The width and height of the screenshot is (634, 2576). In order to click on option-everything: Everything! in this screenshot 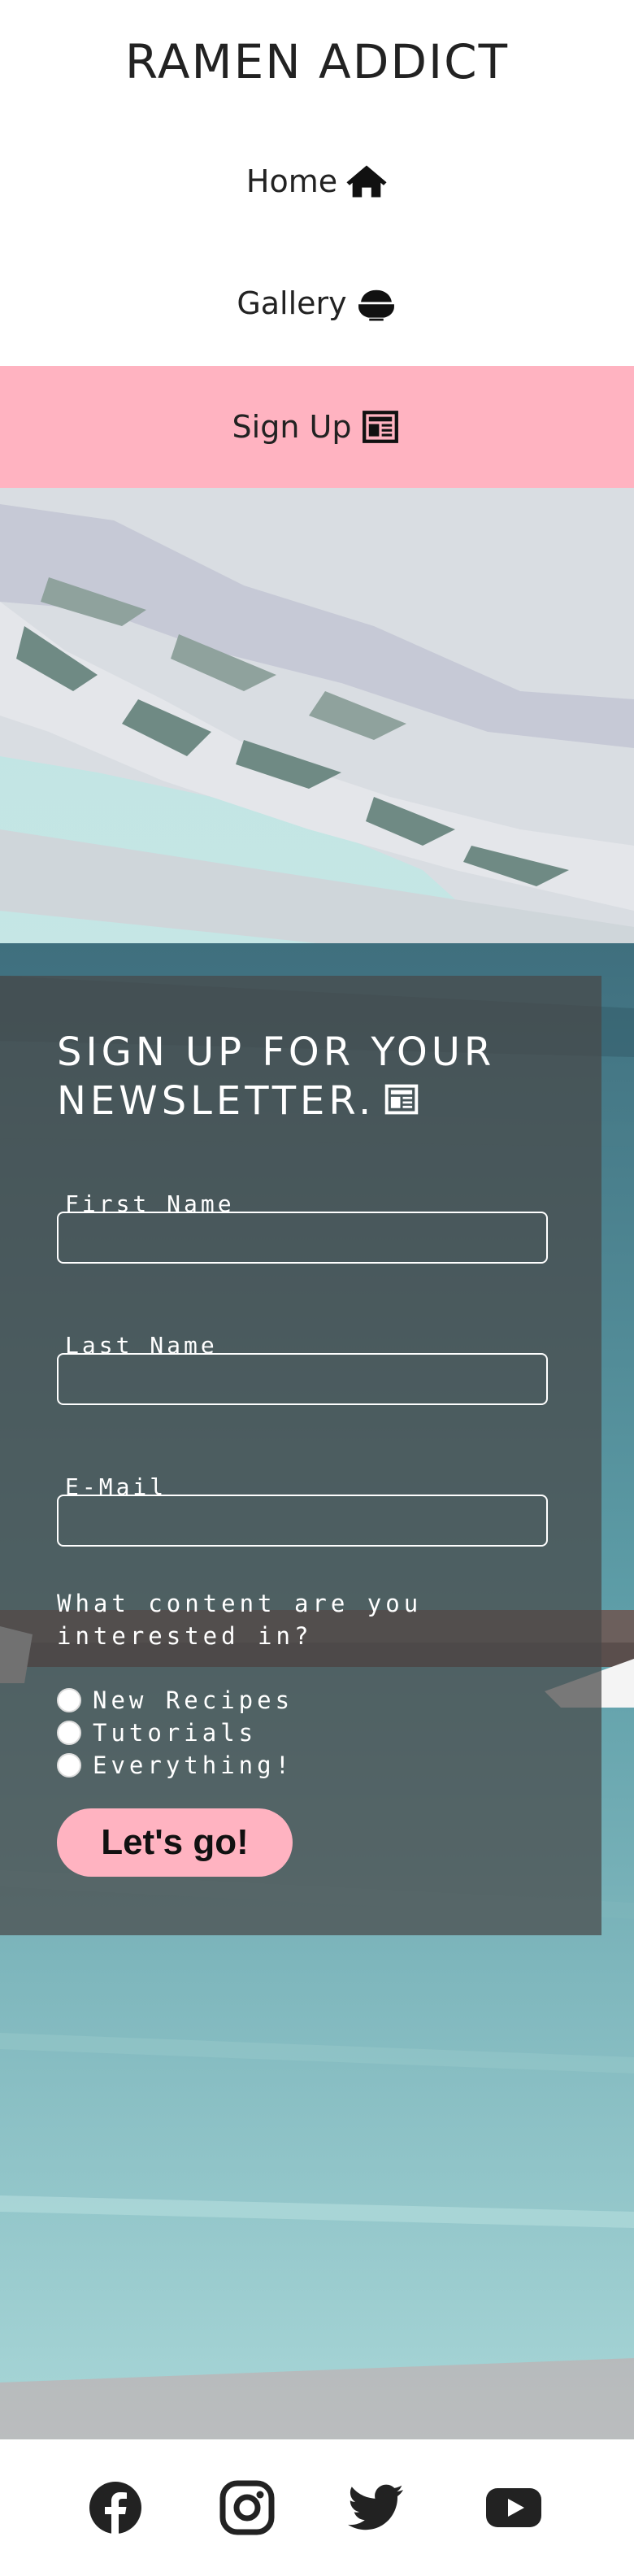, I will do `click(175, 1765)`.